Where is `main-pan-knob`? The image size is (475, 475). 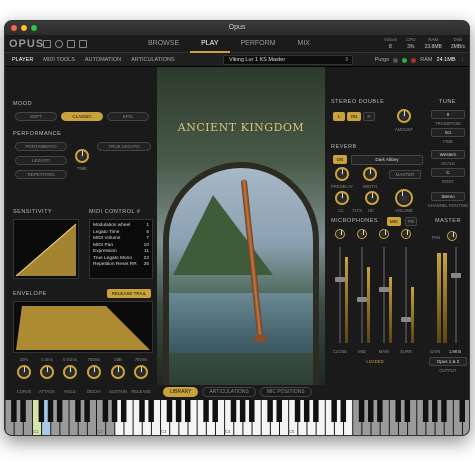
main-pan-knob is located at coordinates (384, 234).